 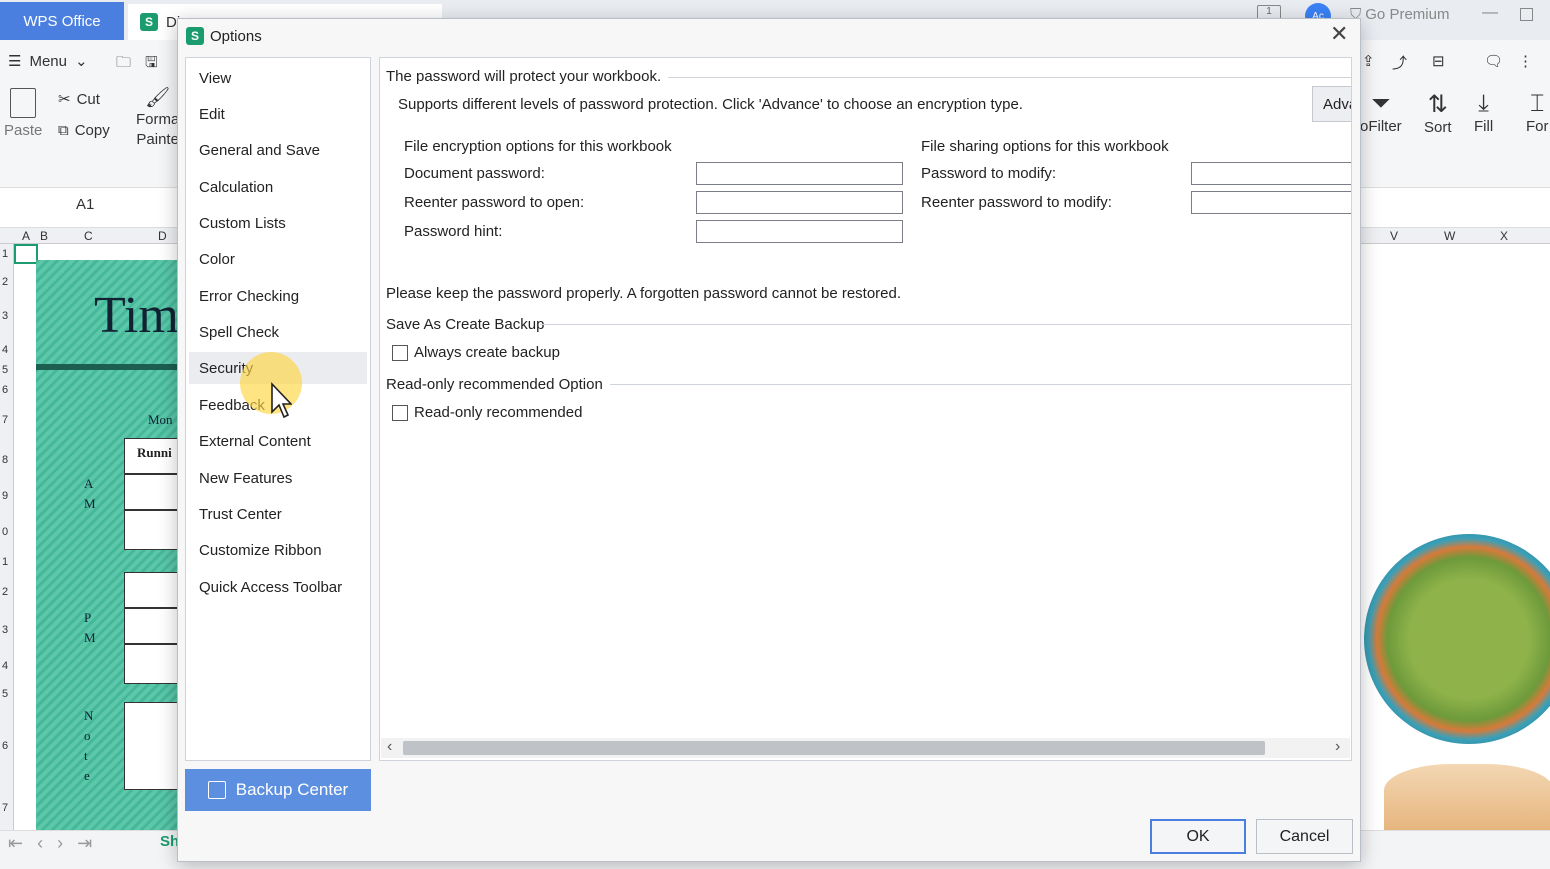 What do you see at coordinates (84, 130) in the screenshot?
I see `copy-button: ⧉ Copy` at bounding box center [84, 130].